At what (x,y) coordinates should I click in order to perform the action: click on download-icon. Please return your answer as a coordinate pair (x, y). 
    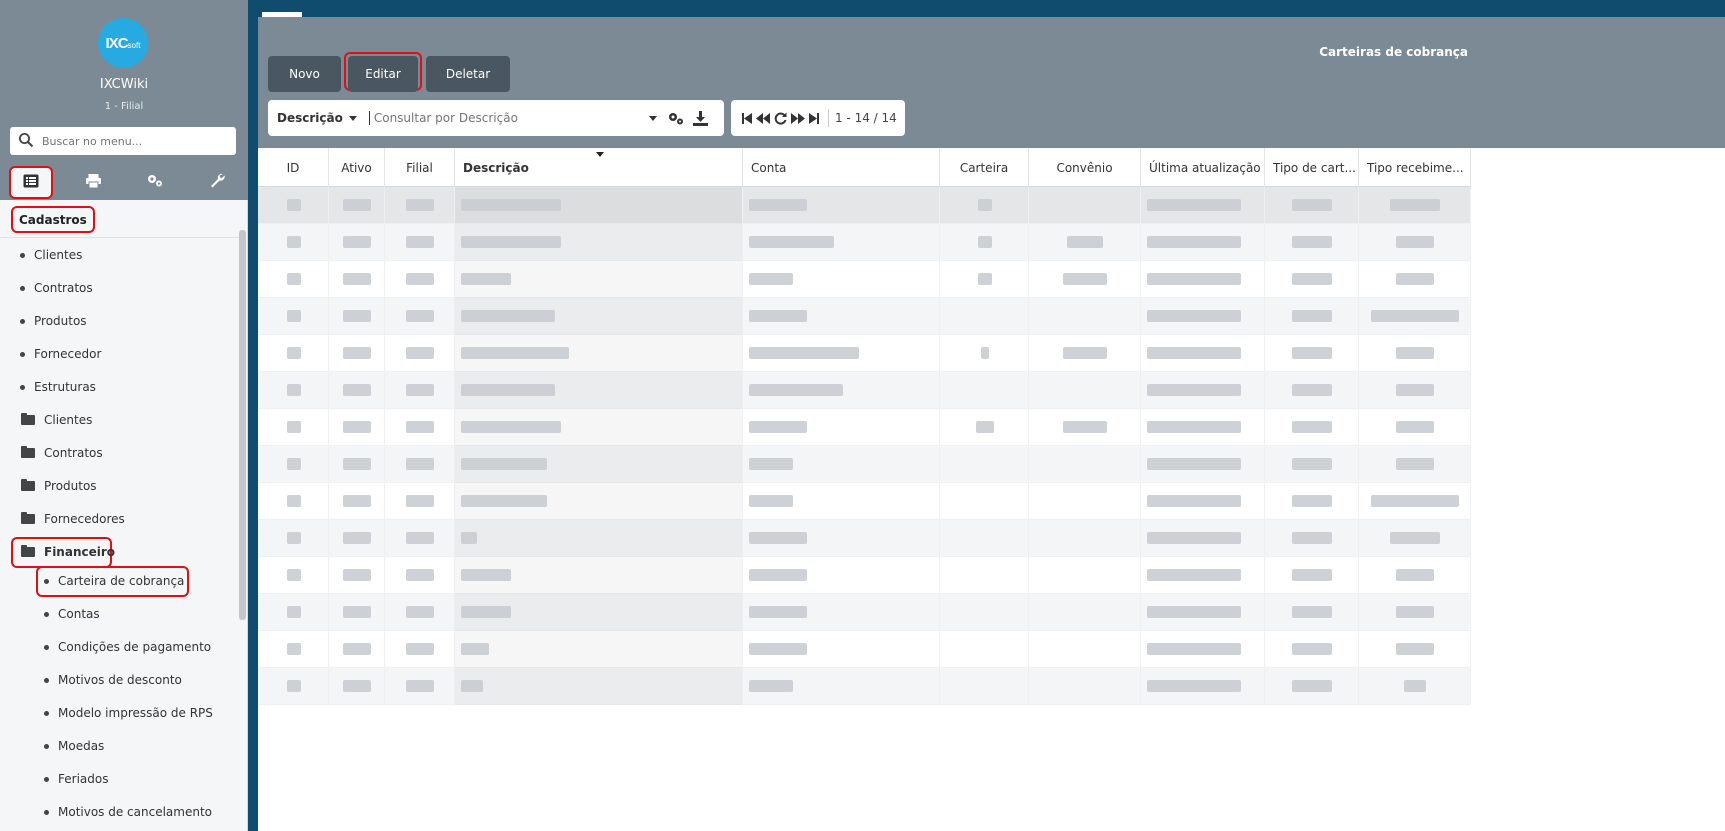
    Looking at the image, I should click on (700, 118).